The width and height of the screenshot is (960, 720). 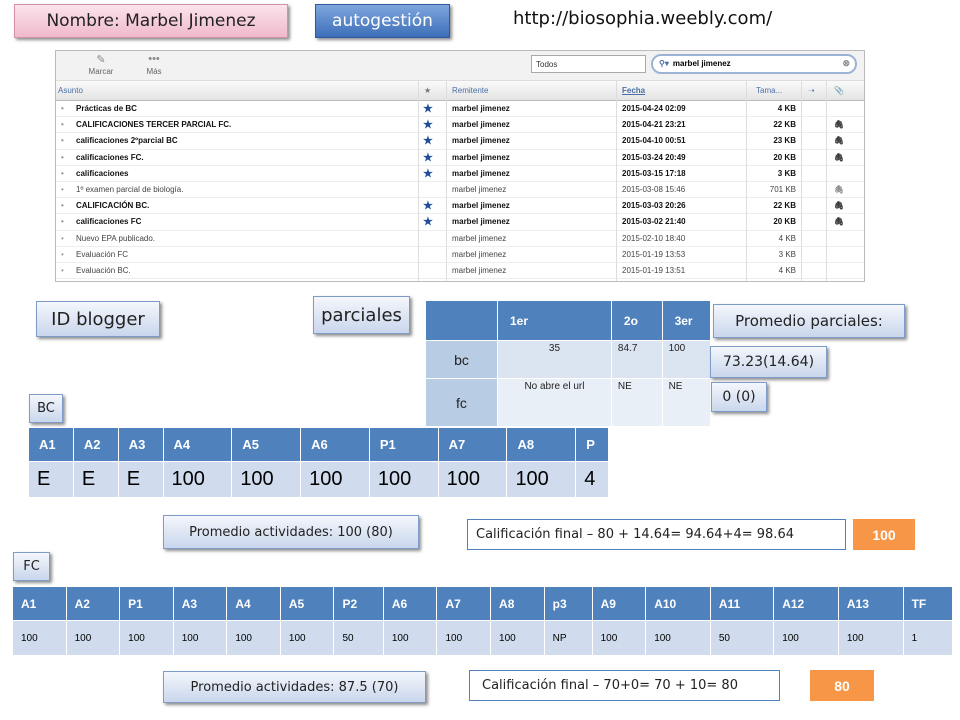 I want to click on table-cell: 84.7, so click(x=636, y=359).